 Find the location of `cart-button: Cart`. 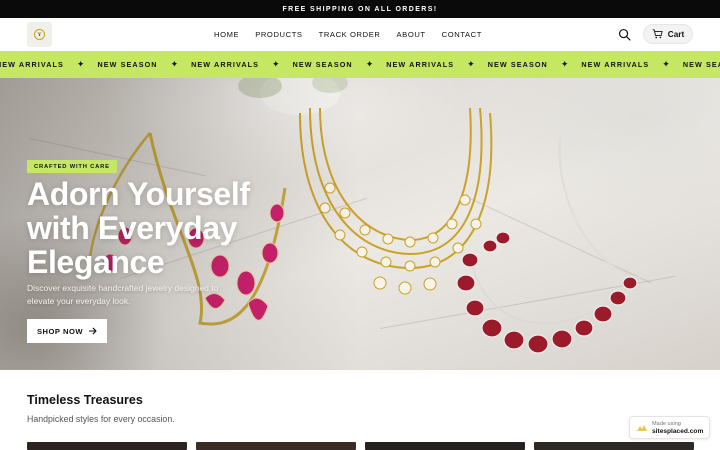

cart-button: Cart is located at coordinates (668, 34).